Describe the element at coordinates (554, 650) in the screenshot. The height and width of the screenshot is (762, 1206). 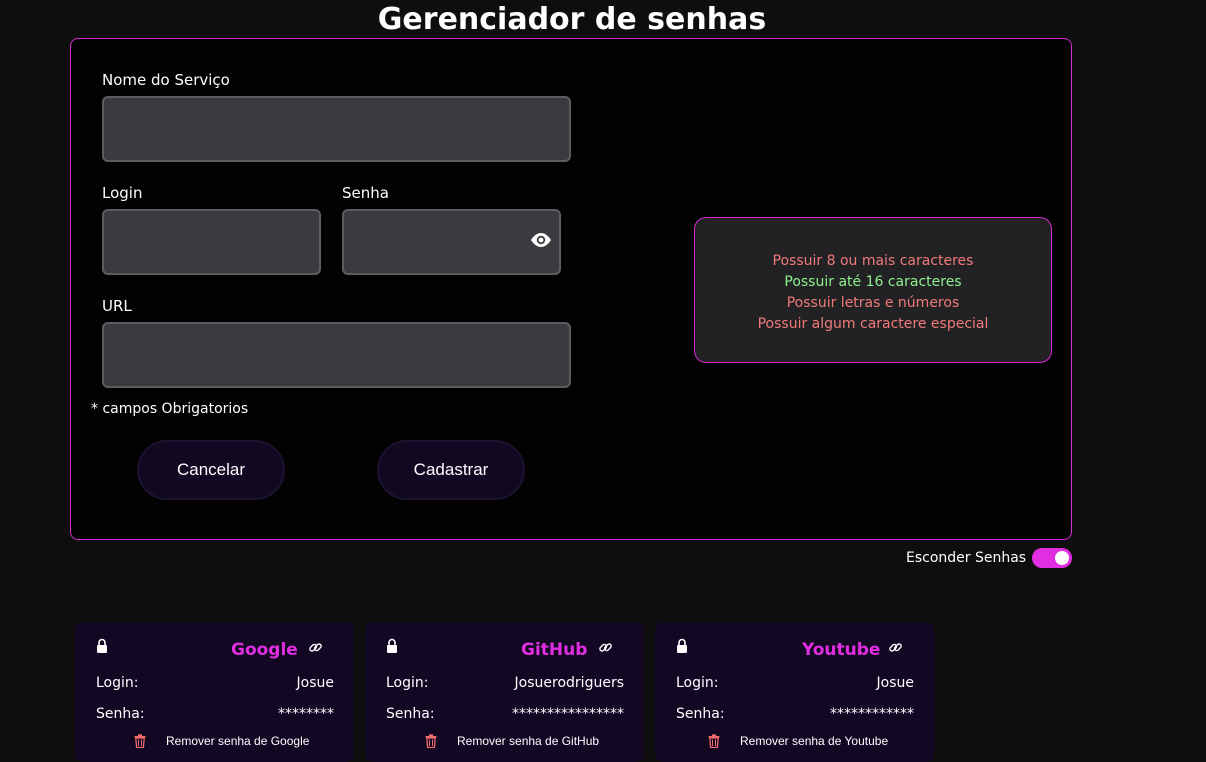
I see `service-name: GitHub` at that location.